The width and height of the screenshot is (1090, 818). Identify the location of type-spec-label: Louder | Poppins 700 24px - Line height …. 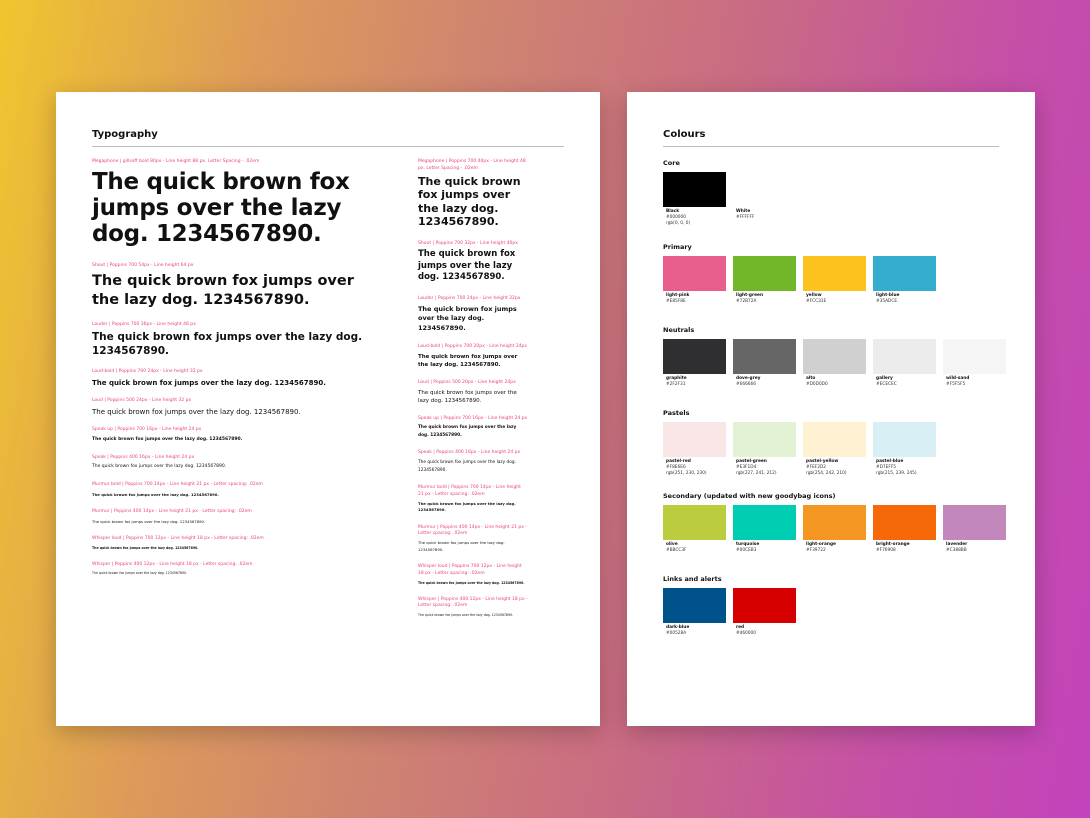
(469, 298).